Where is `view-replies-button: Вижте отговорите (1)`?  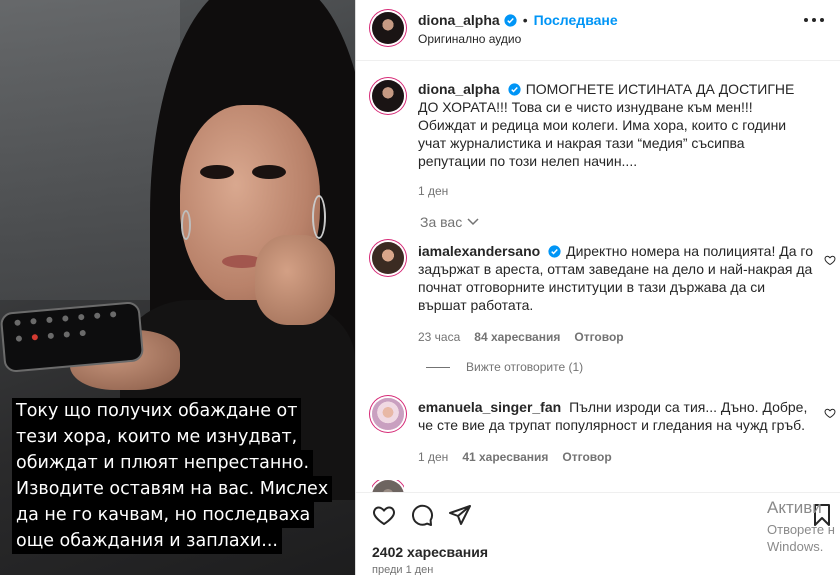 view-replies-button: Вижте отговорите (1) is located at coordinates (504, 367).